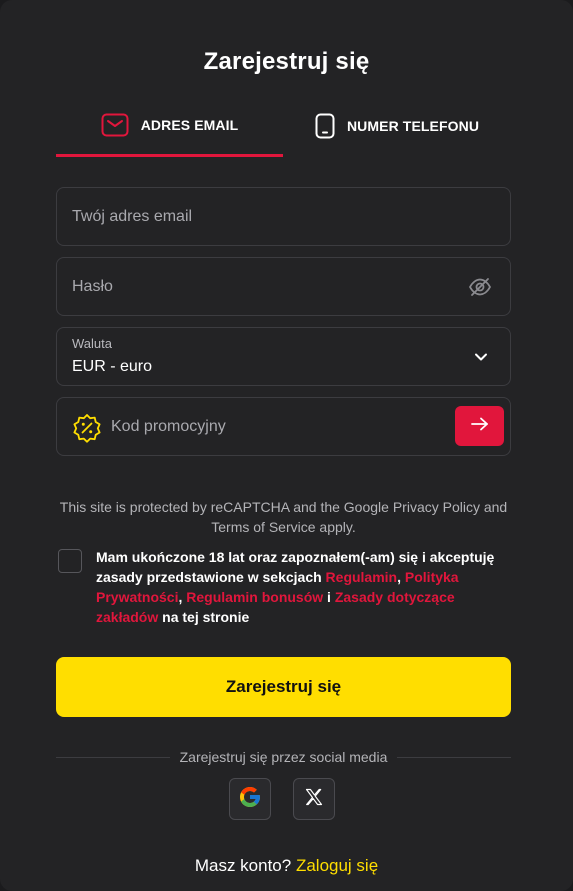  I want to click on x-icon, so click(314, 799).